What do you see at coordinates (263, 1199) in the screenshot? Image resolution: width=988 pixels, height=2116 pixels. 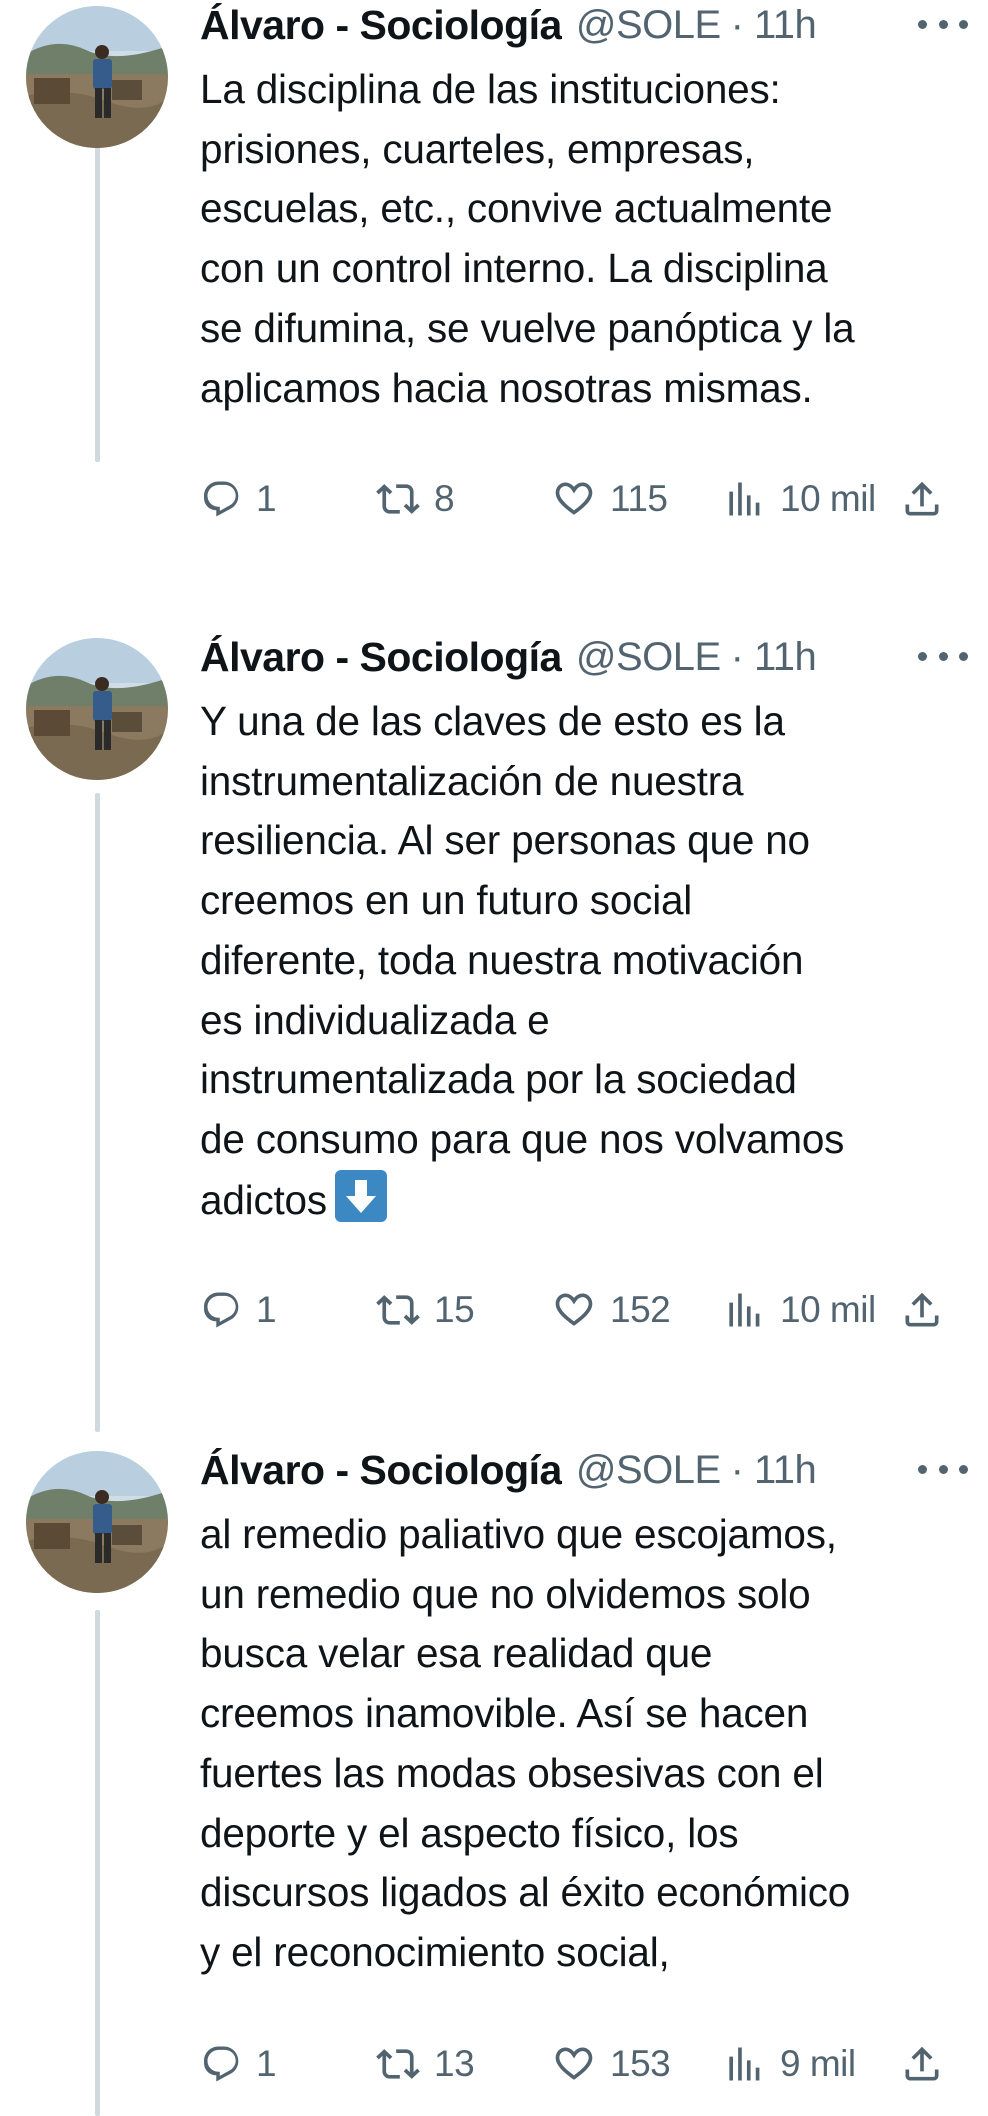 I see `tweet-text-line: adictos` at bounding box center [263, 1199].